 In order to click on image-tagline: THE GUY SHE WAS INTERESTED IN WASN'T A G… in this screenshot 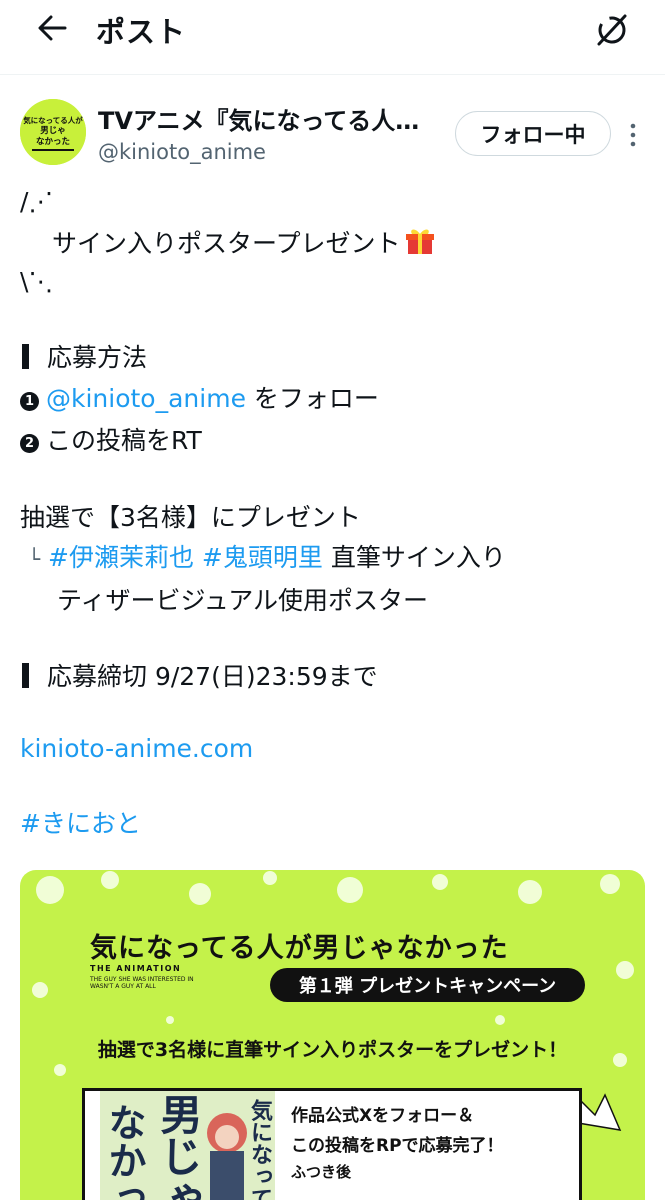, I will do `click(142, 983)`.